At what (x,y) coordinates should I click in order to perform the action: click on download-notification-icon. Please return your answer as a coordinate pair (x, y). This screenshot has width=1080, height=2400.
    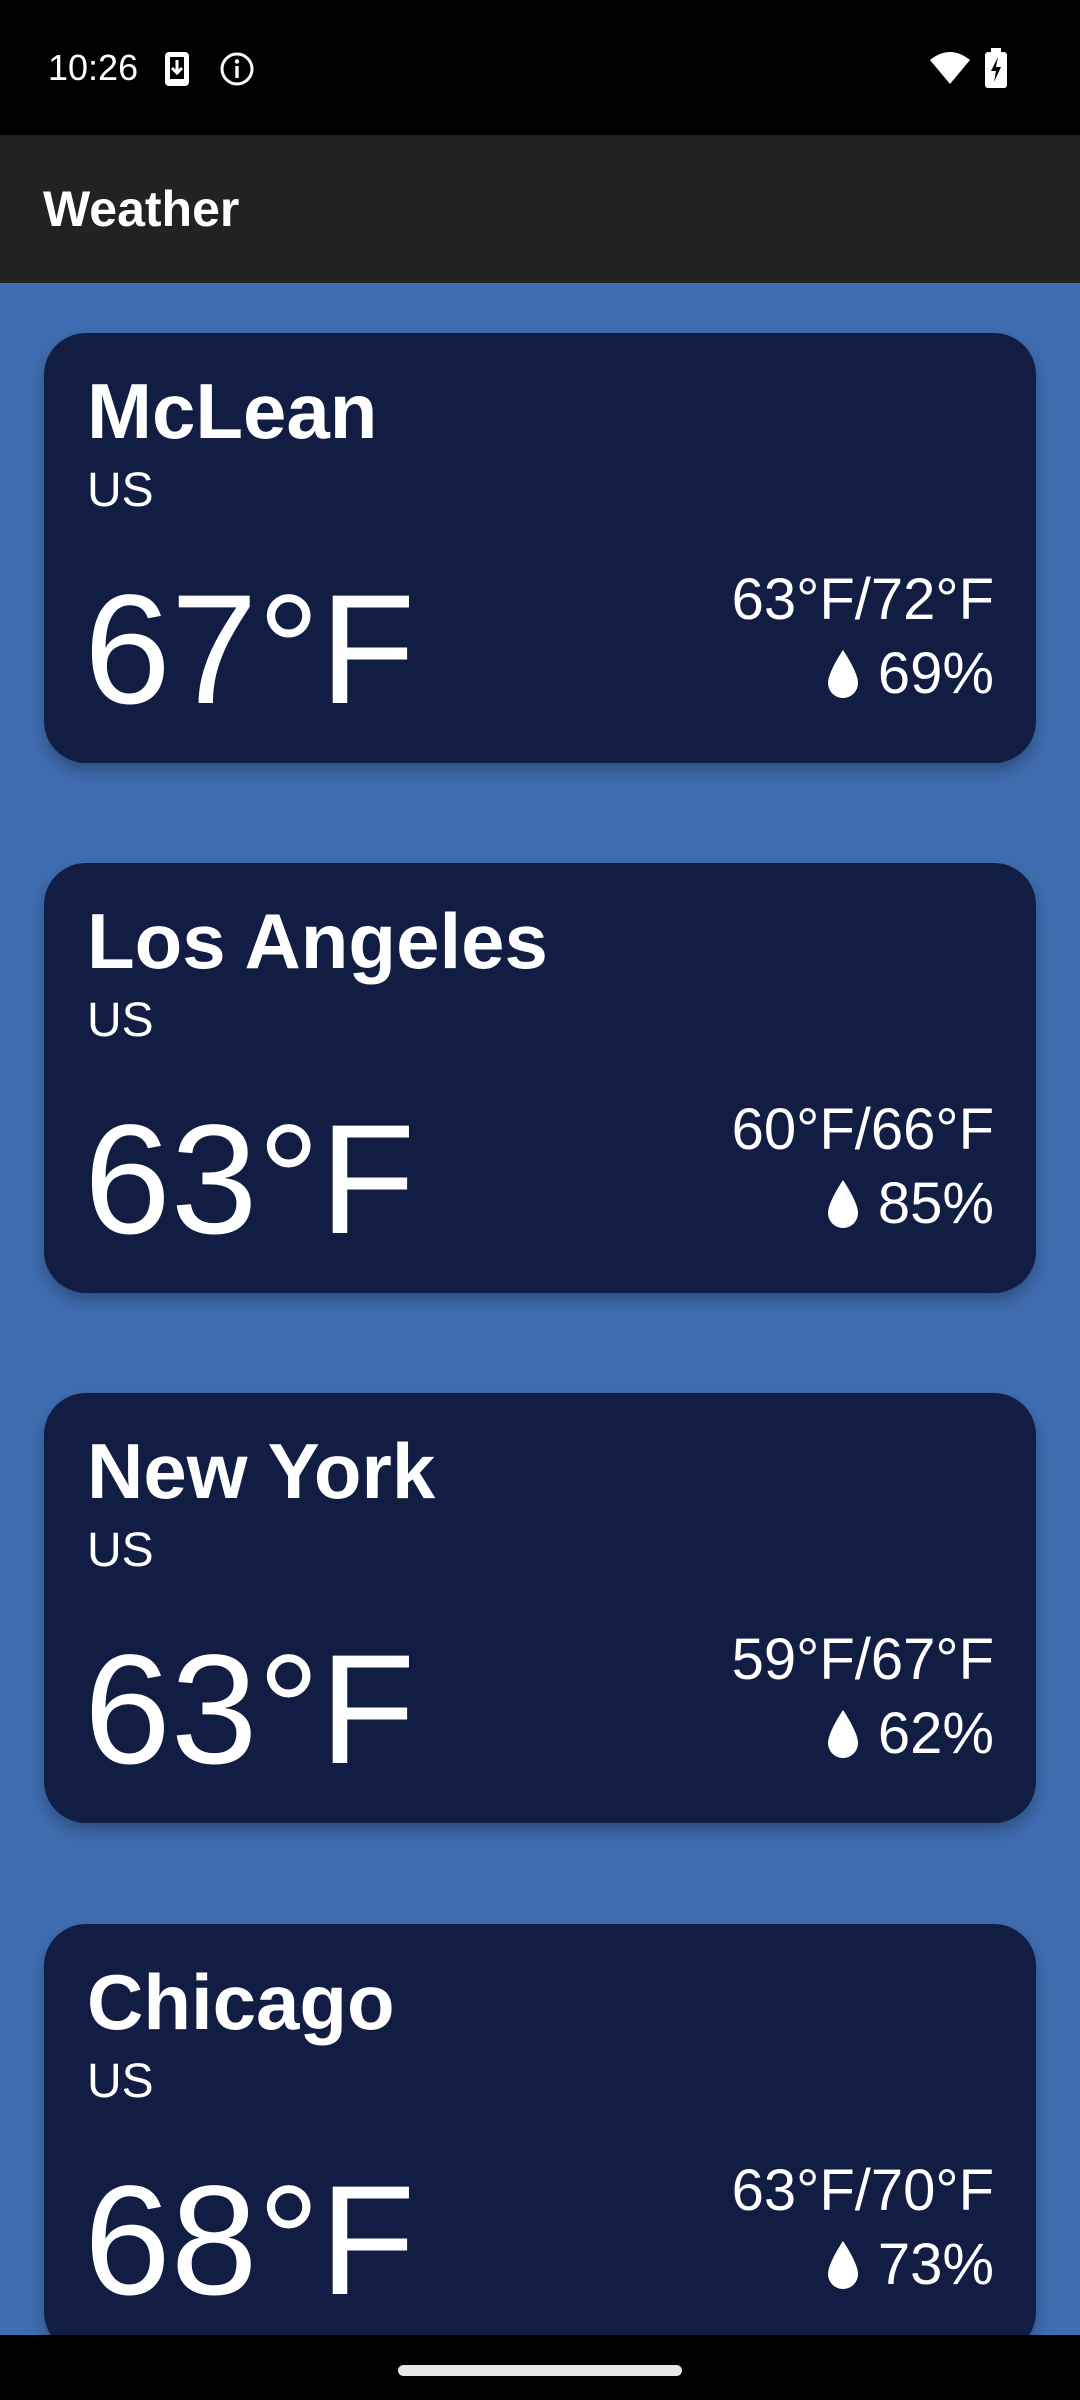
    Looking at the image, I should click on (177, 69).